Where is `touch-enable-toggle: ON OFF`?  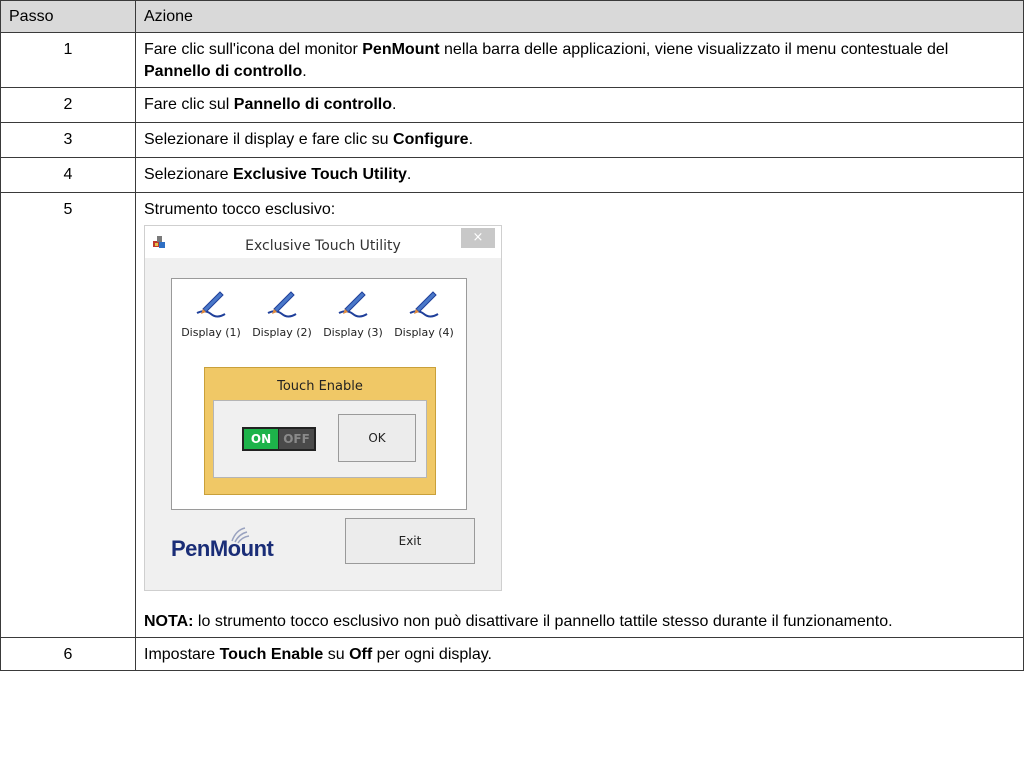 touch-enable-toggle: ON OFF is located at coordinates (279, 439).